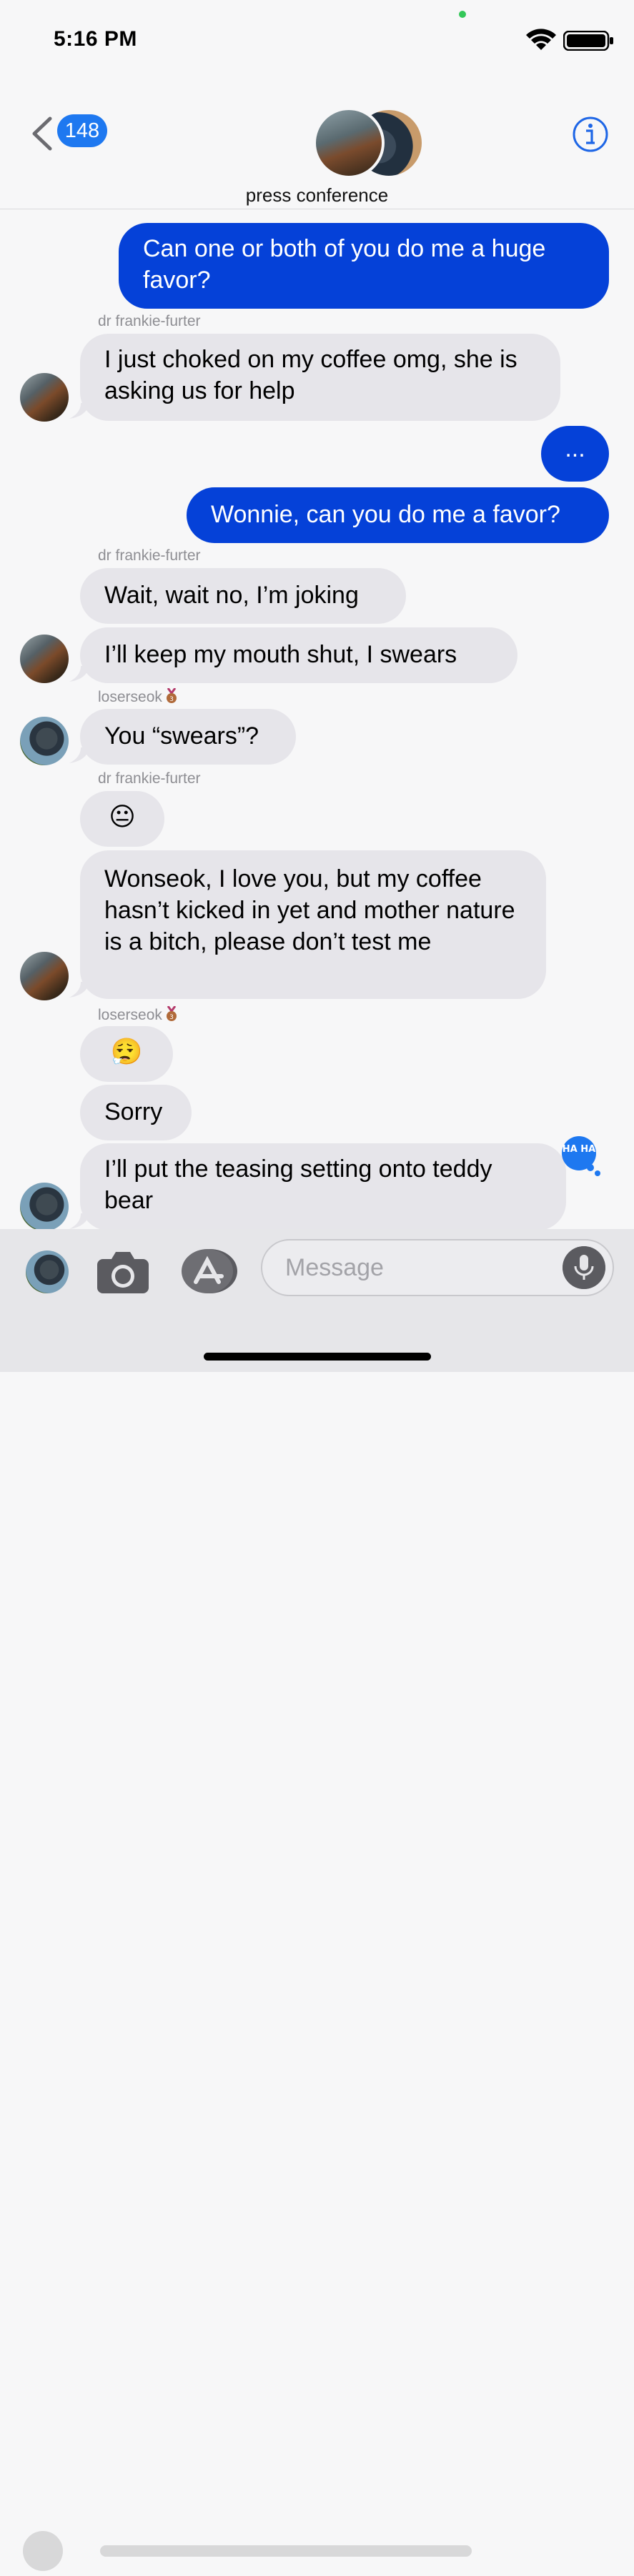 This screenshot has height=2576, width=634. Describe the element at coordinates (126, 1054) in the screenshot. I see `message-bubble-received: 😮‍💨` at that location.